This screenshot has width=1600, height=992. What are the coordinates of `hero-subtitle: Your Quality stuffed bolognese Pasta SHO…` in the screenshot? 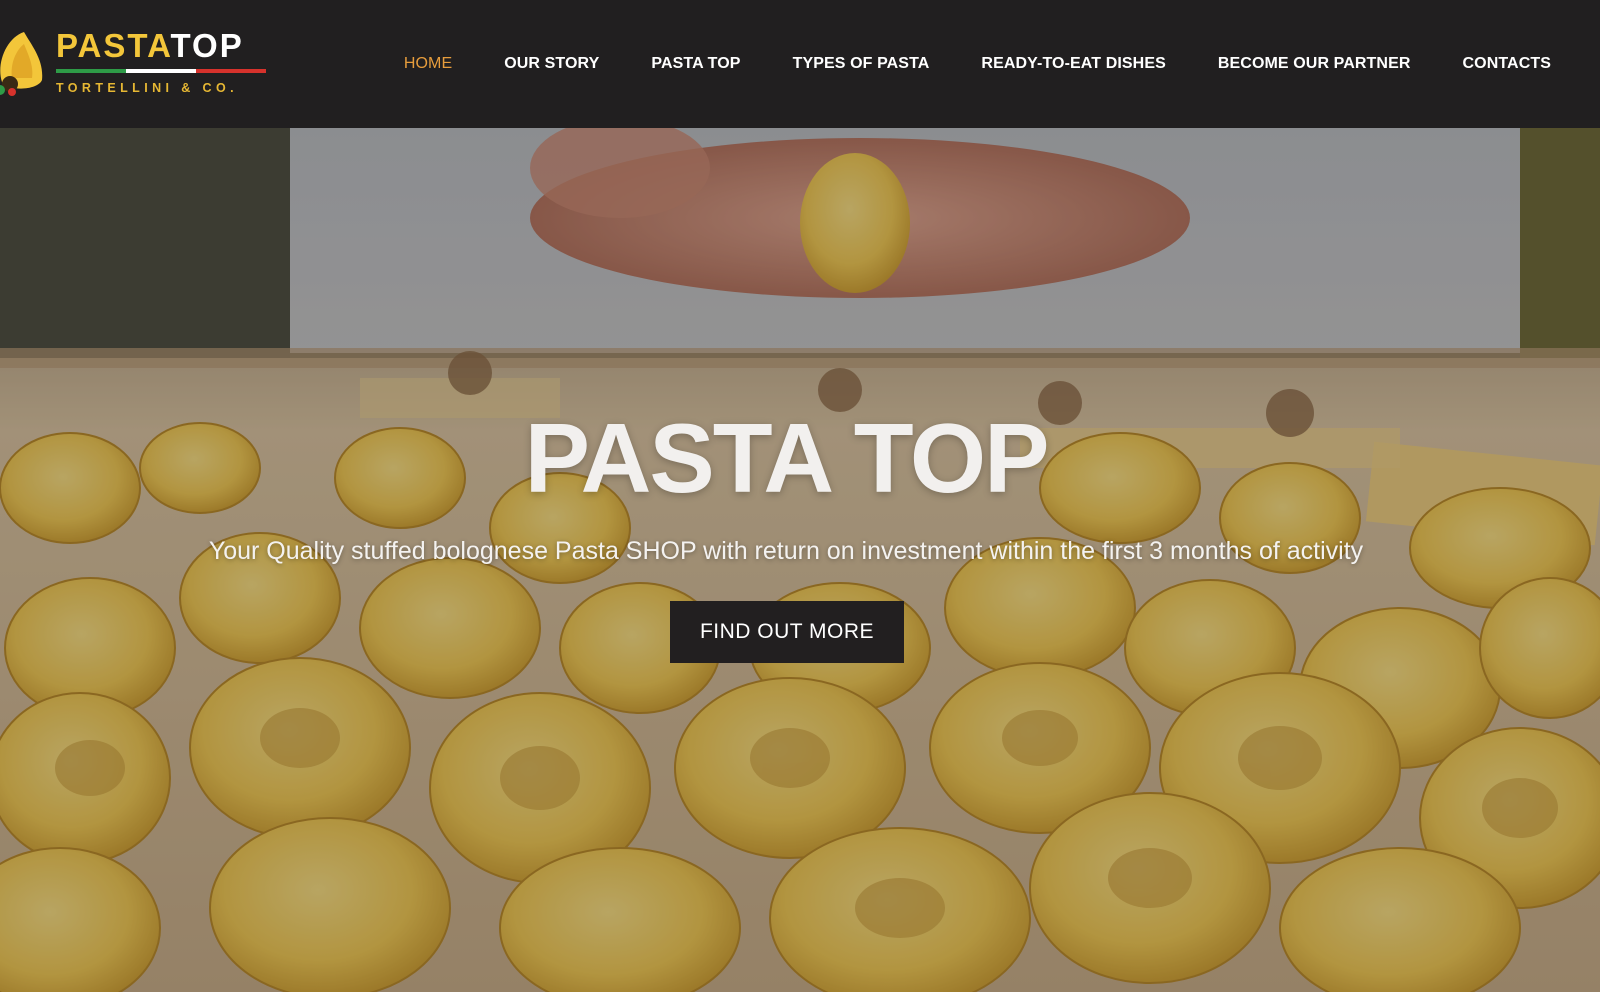 It's located at (786, 551).